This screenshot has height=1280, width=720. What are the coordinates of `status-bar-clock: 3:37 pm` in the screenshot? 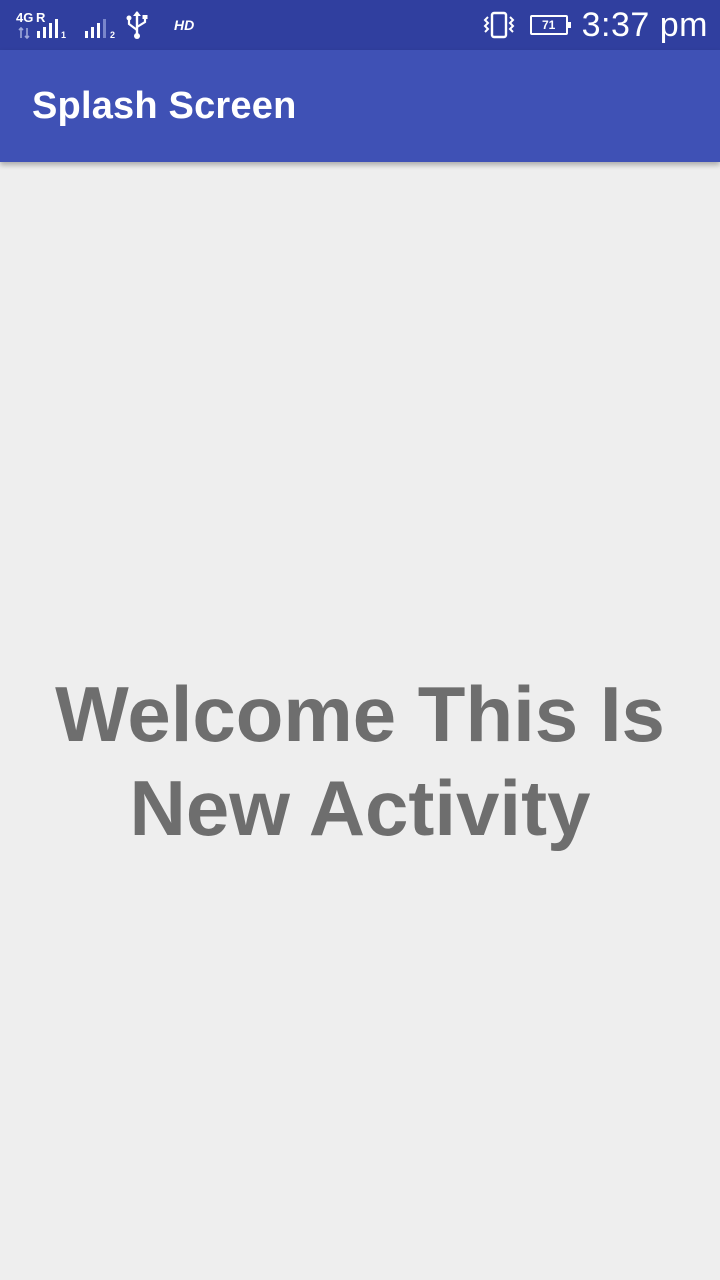 It's located at (644, 25).